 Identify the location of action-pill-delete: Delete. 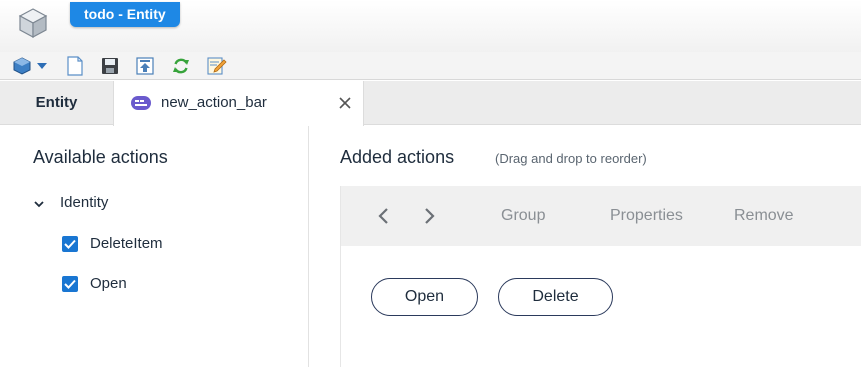
(555, 297).